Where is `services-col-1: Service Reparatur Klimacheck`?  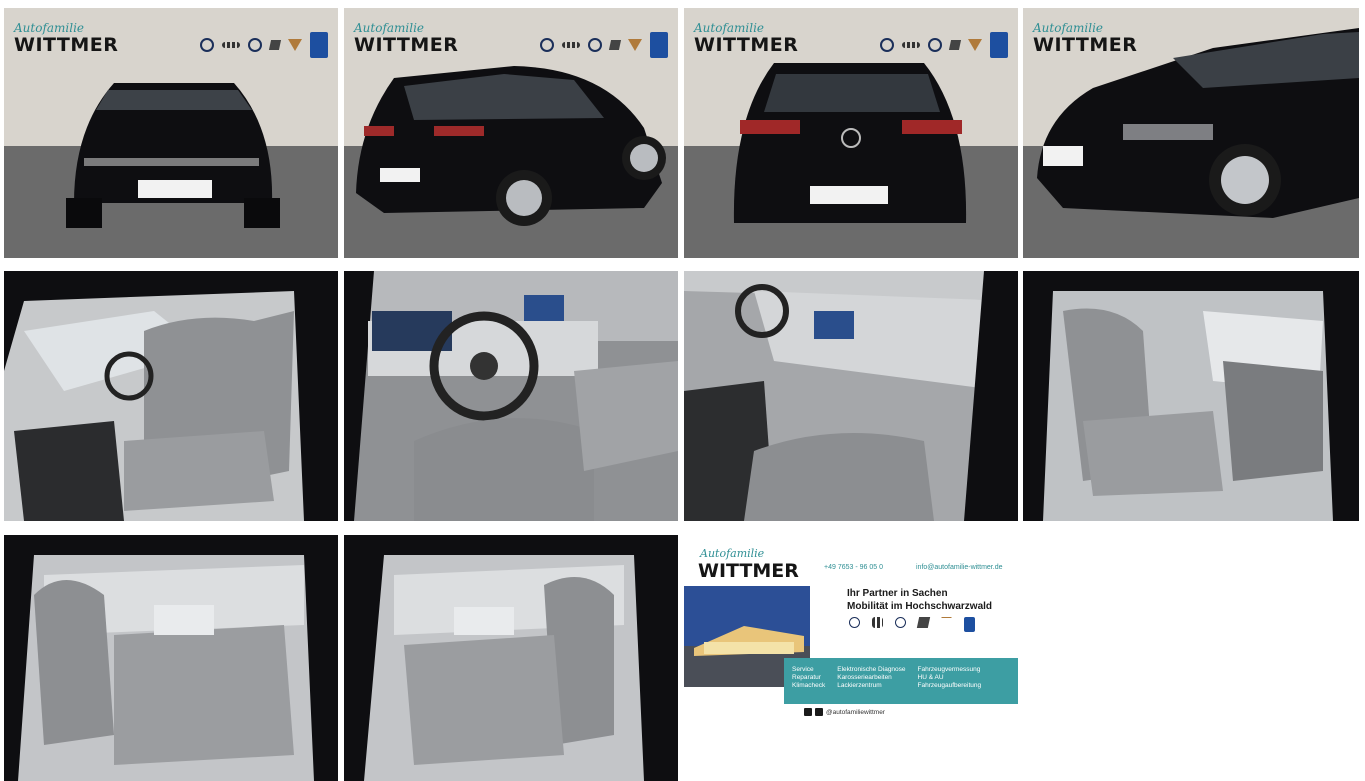
services-col-1: Service Reparatur Klimacheck is located at coordinates (808, 685).